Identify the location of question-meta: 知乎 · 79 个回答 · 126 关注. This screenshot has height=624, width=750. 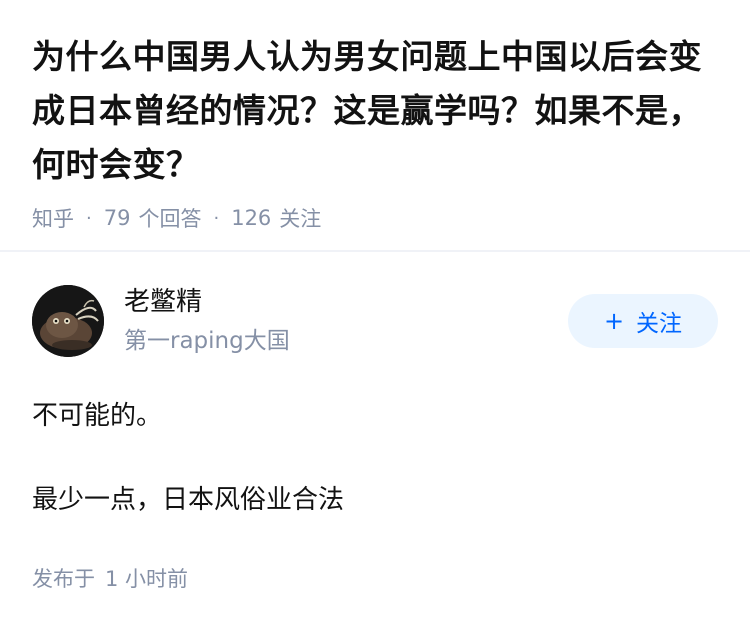
(375, 218).